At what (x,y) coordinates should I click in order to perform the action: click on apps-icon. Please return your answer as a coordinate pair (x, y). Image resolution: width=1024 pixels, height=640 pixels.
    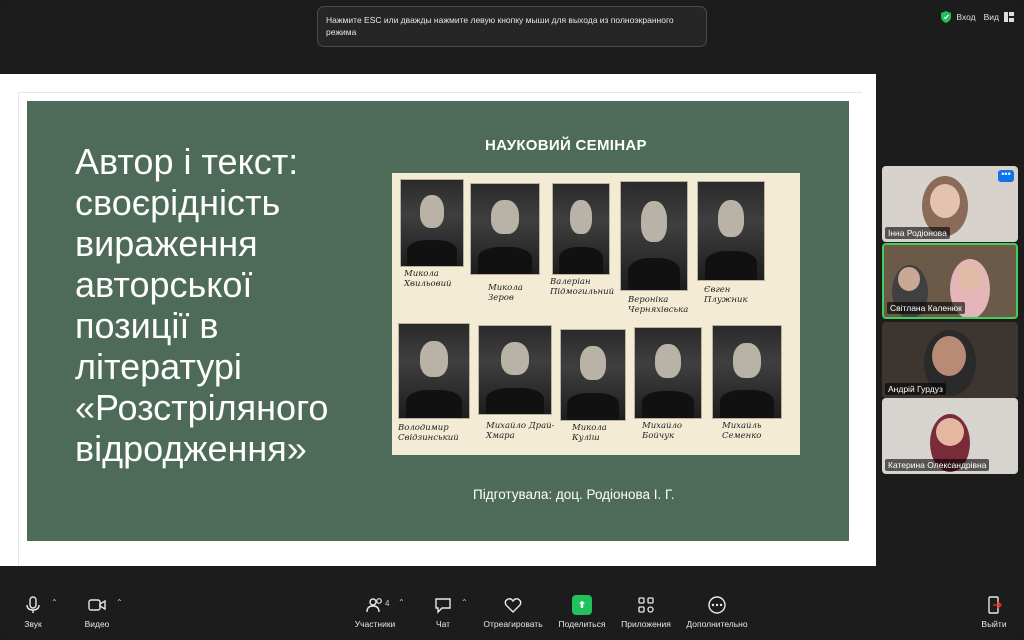
    Looking at the image, I should click on (646, 605).